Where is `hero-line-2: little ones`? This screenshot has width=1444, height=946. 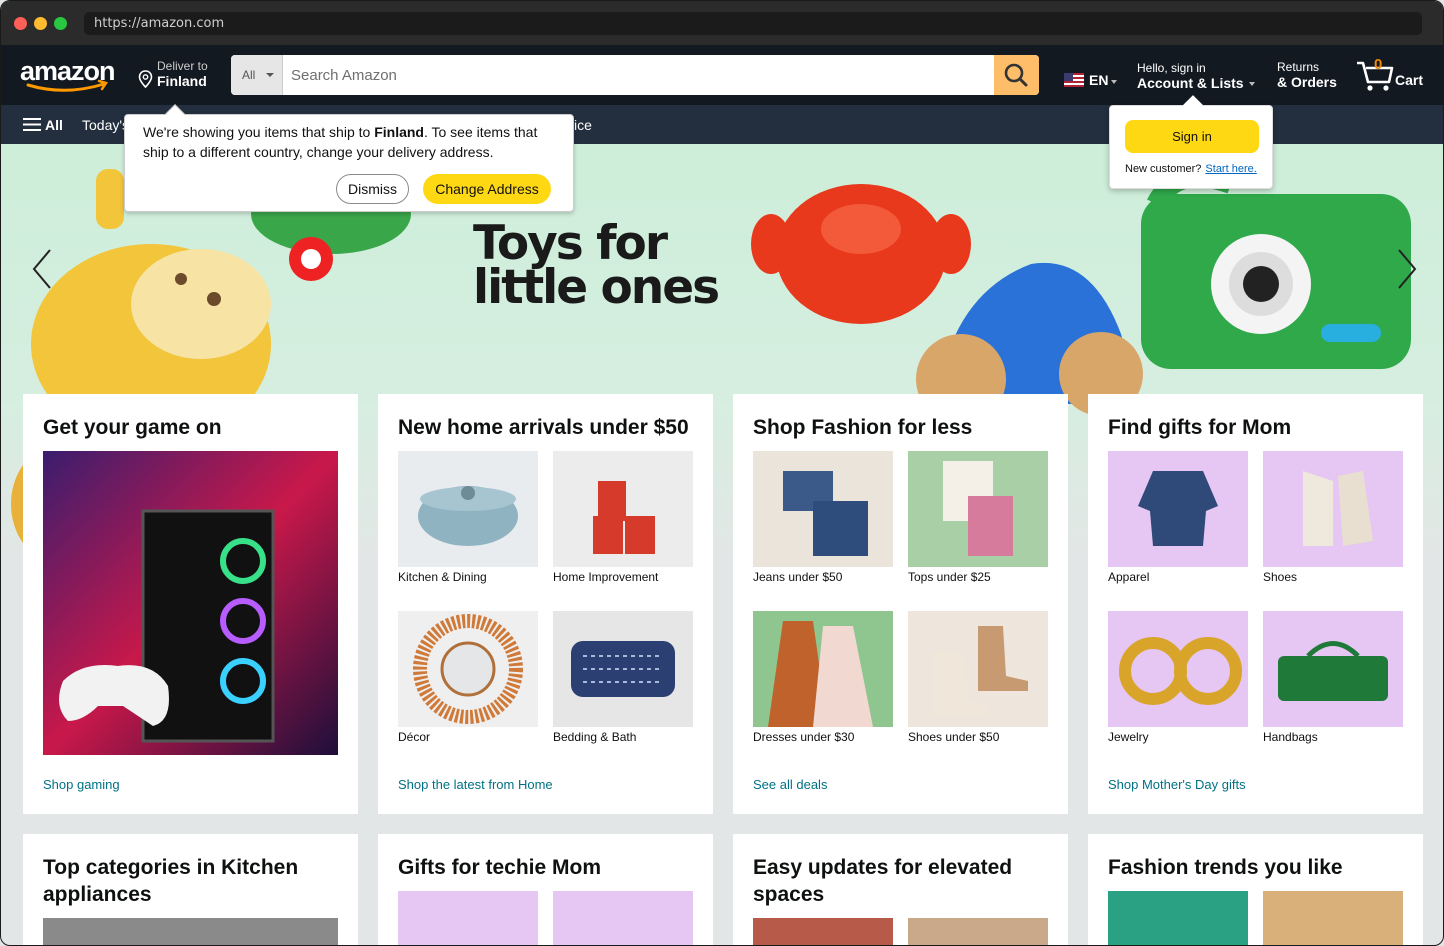 hero-line-2: little ones is located at coordinates (596, 287).